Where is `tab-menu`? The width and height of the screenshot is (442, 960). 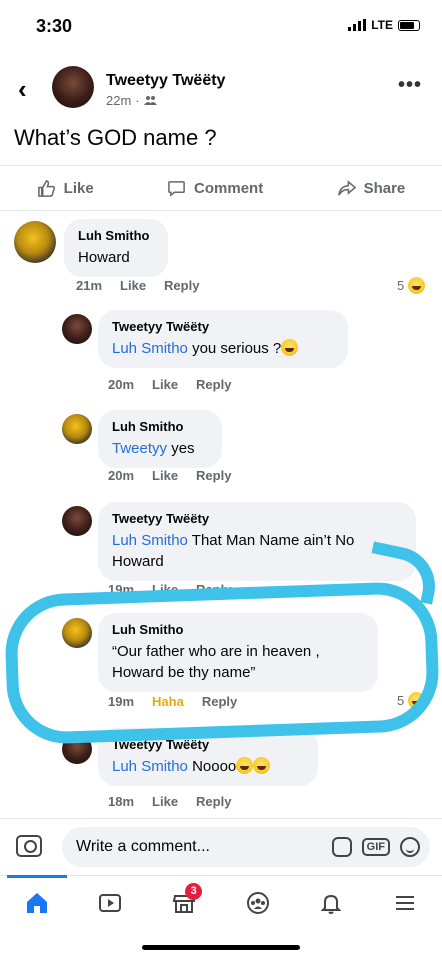
tab-menu is located at coordinates (405, 903).